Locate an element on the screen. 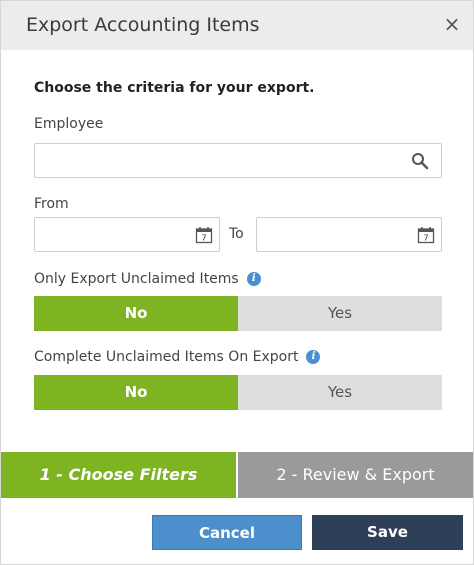 The width and height of the screenshot is (474, 565). only-unclaimed-label-text: Only Export Unclaimed Items is located at coordinates (136, 279).